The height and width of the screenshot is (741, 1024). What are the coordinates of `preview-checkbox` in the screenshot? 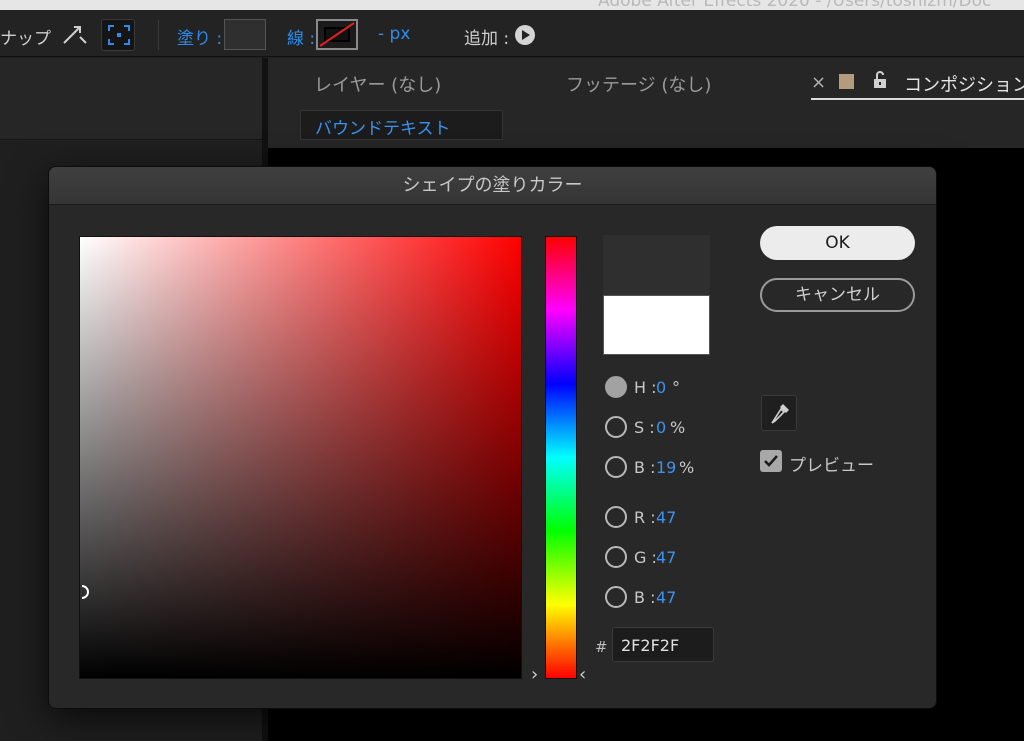 It's located at (771, 461).